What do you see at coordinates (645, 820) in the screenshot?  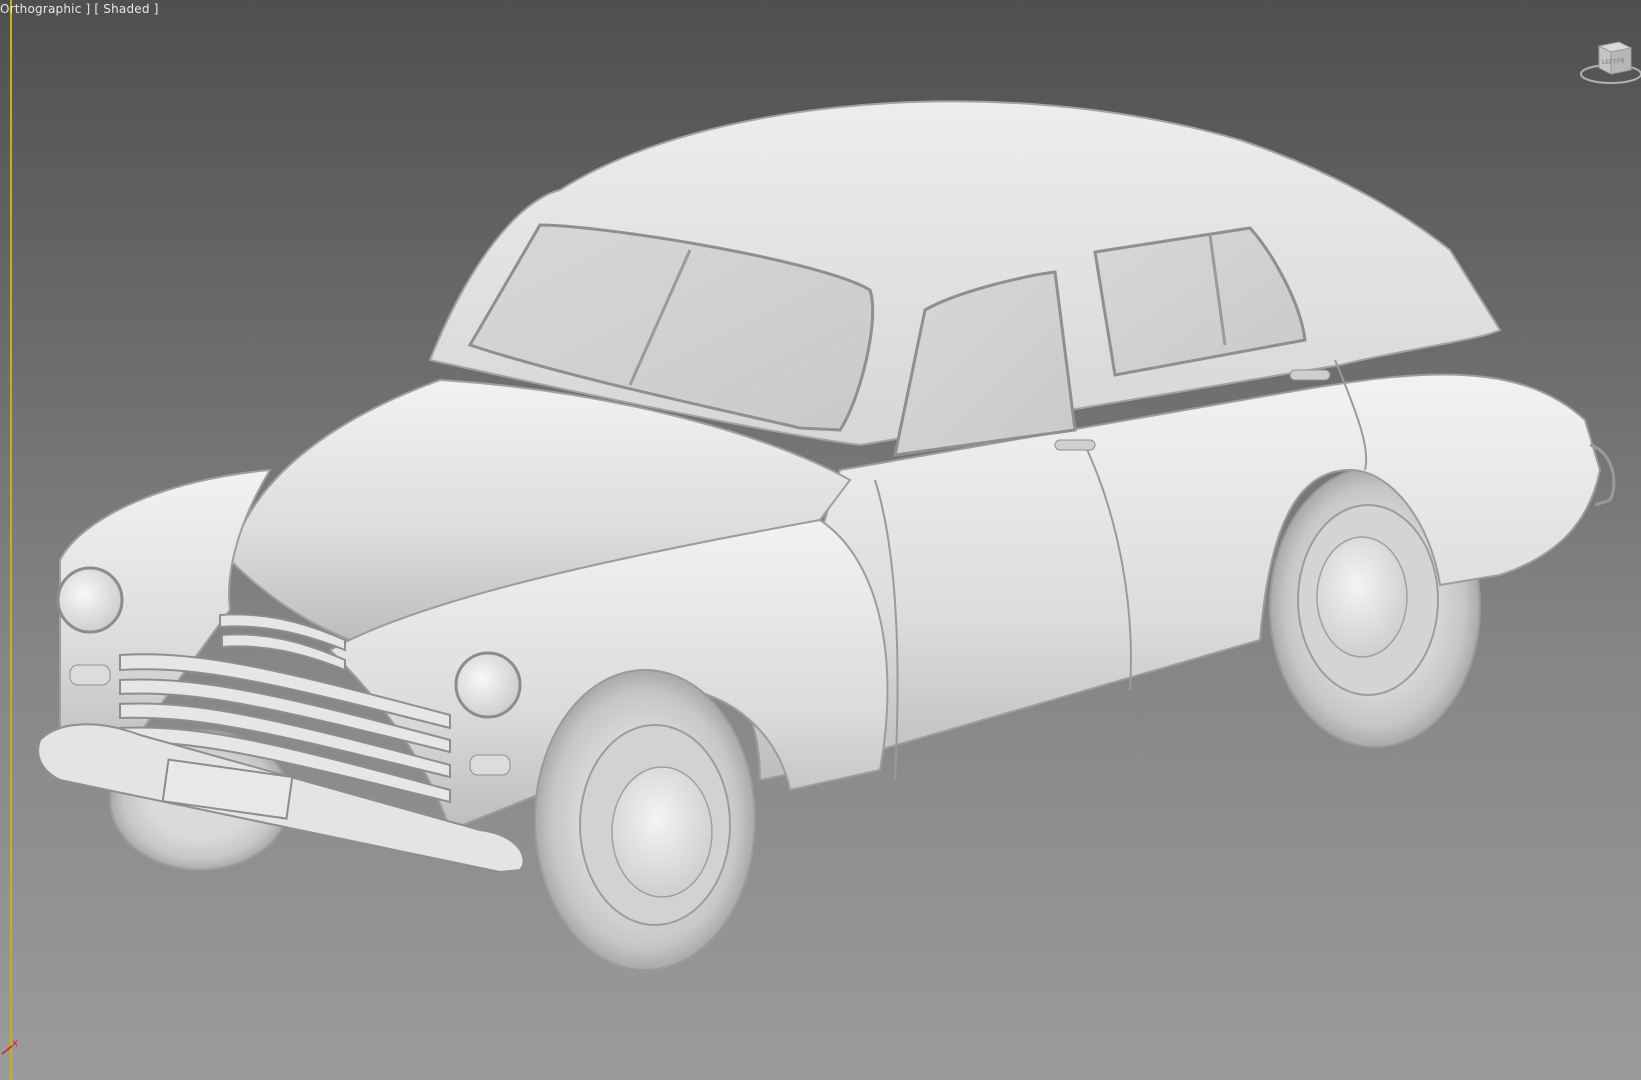 I see `front-wheel` at bounding box center [645, 820].